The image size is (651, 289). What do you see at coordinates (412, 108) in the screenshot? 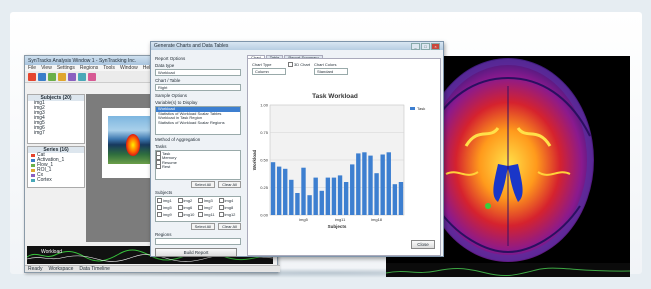
I see `legend-swatch` at bounding box center [412, 108].